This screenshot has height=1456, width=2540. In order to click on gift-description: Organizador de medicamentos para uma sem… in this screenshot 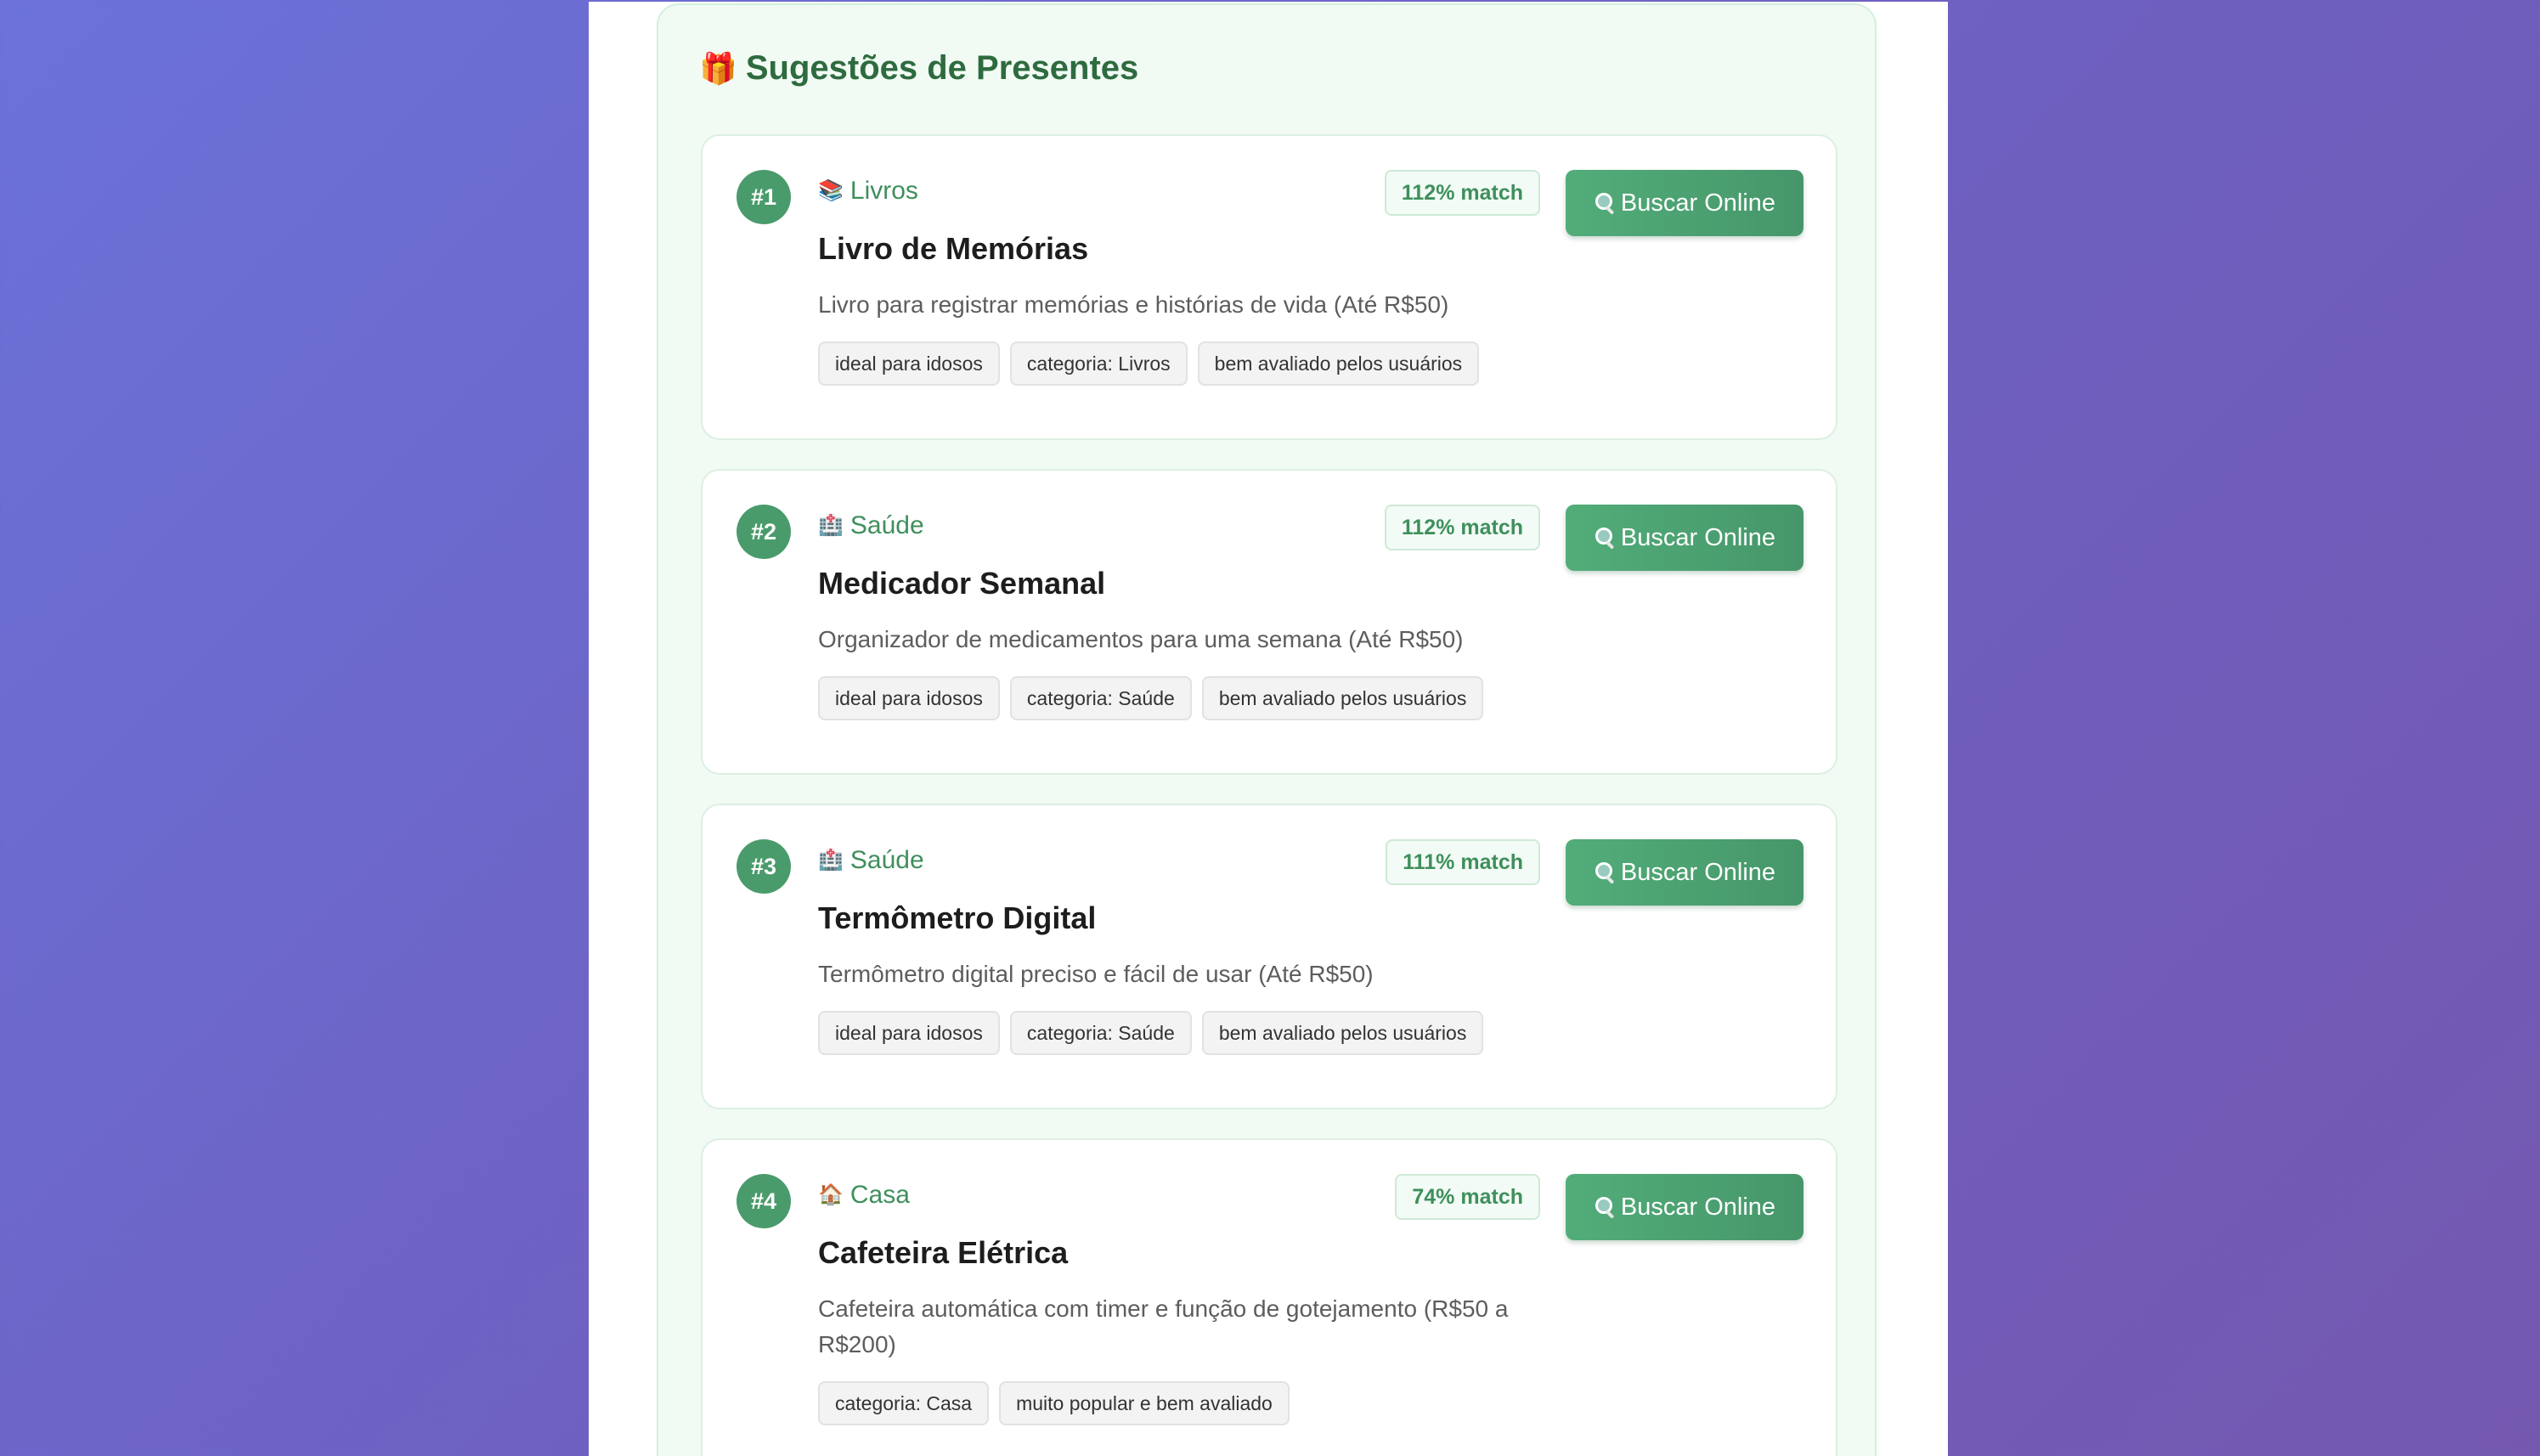, I will do `click(1141, 639)`.